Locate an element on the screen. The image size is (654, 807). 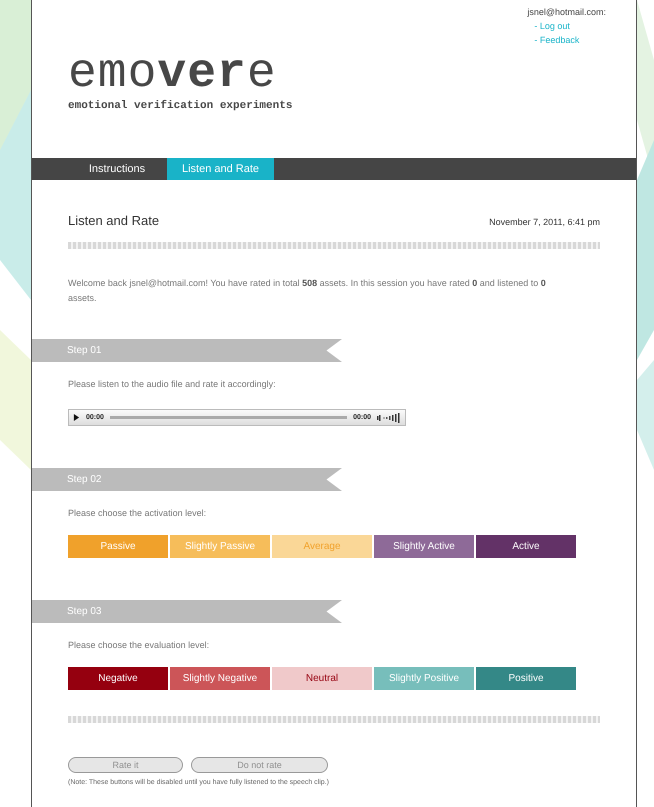
account-link: - Log out is located at coordinates (566, 26).